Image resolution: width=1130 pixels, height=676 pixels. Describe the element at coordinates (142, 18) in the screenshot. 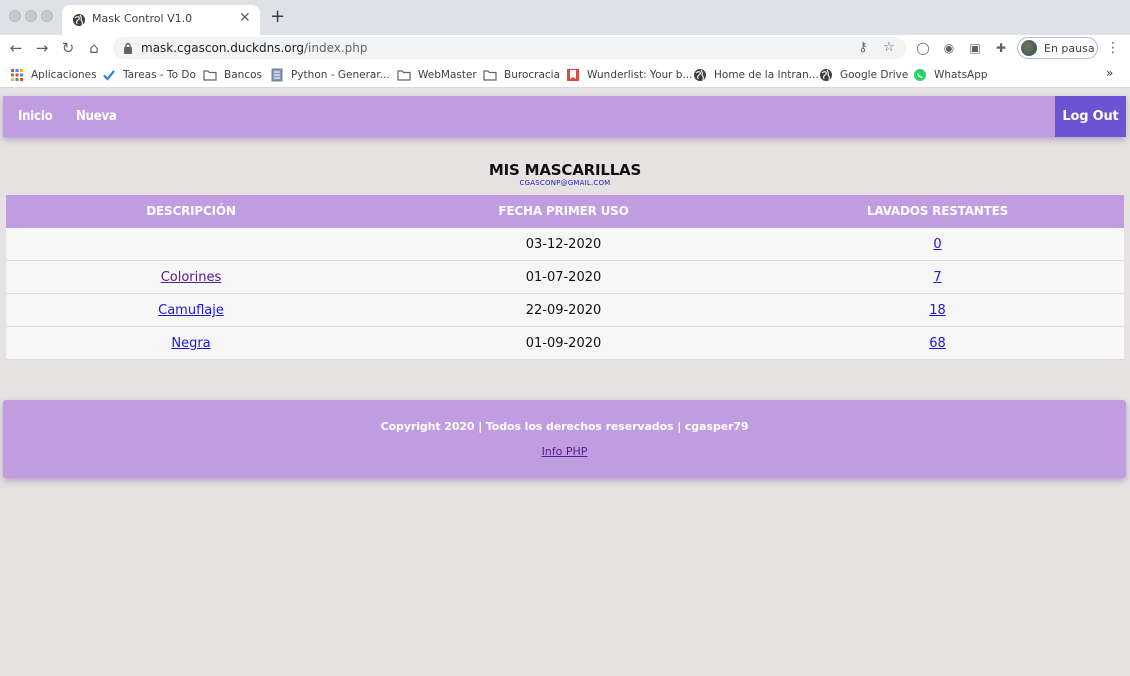

I see `tab-title: Mask Control V1.0` at that location.